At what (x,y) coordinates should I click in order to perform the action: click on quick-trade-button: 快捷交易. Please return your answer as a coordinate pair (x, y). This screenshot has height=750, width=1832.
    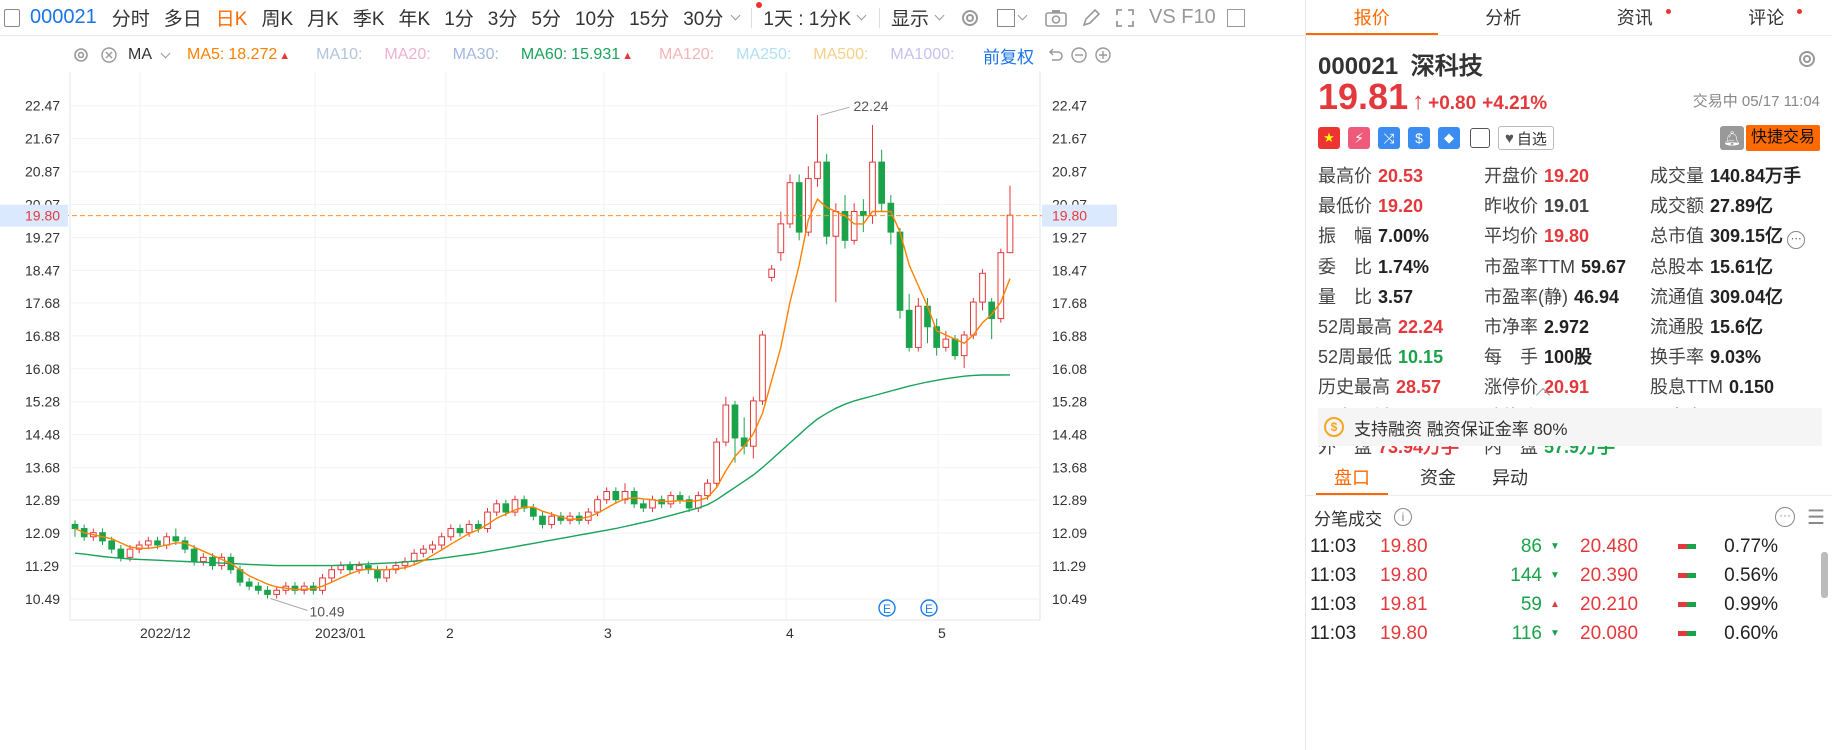
    Looking at the image, I should click on (1782, 138).